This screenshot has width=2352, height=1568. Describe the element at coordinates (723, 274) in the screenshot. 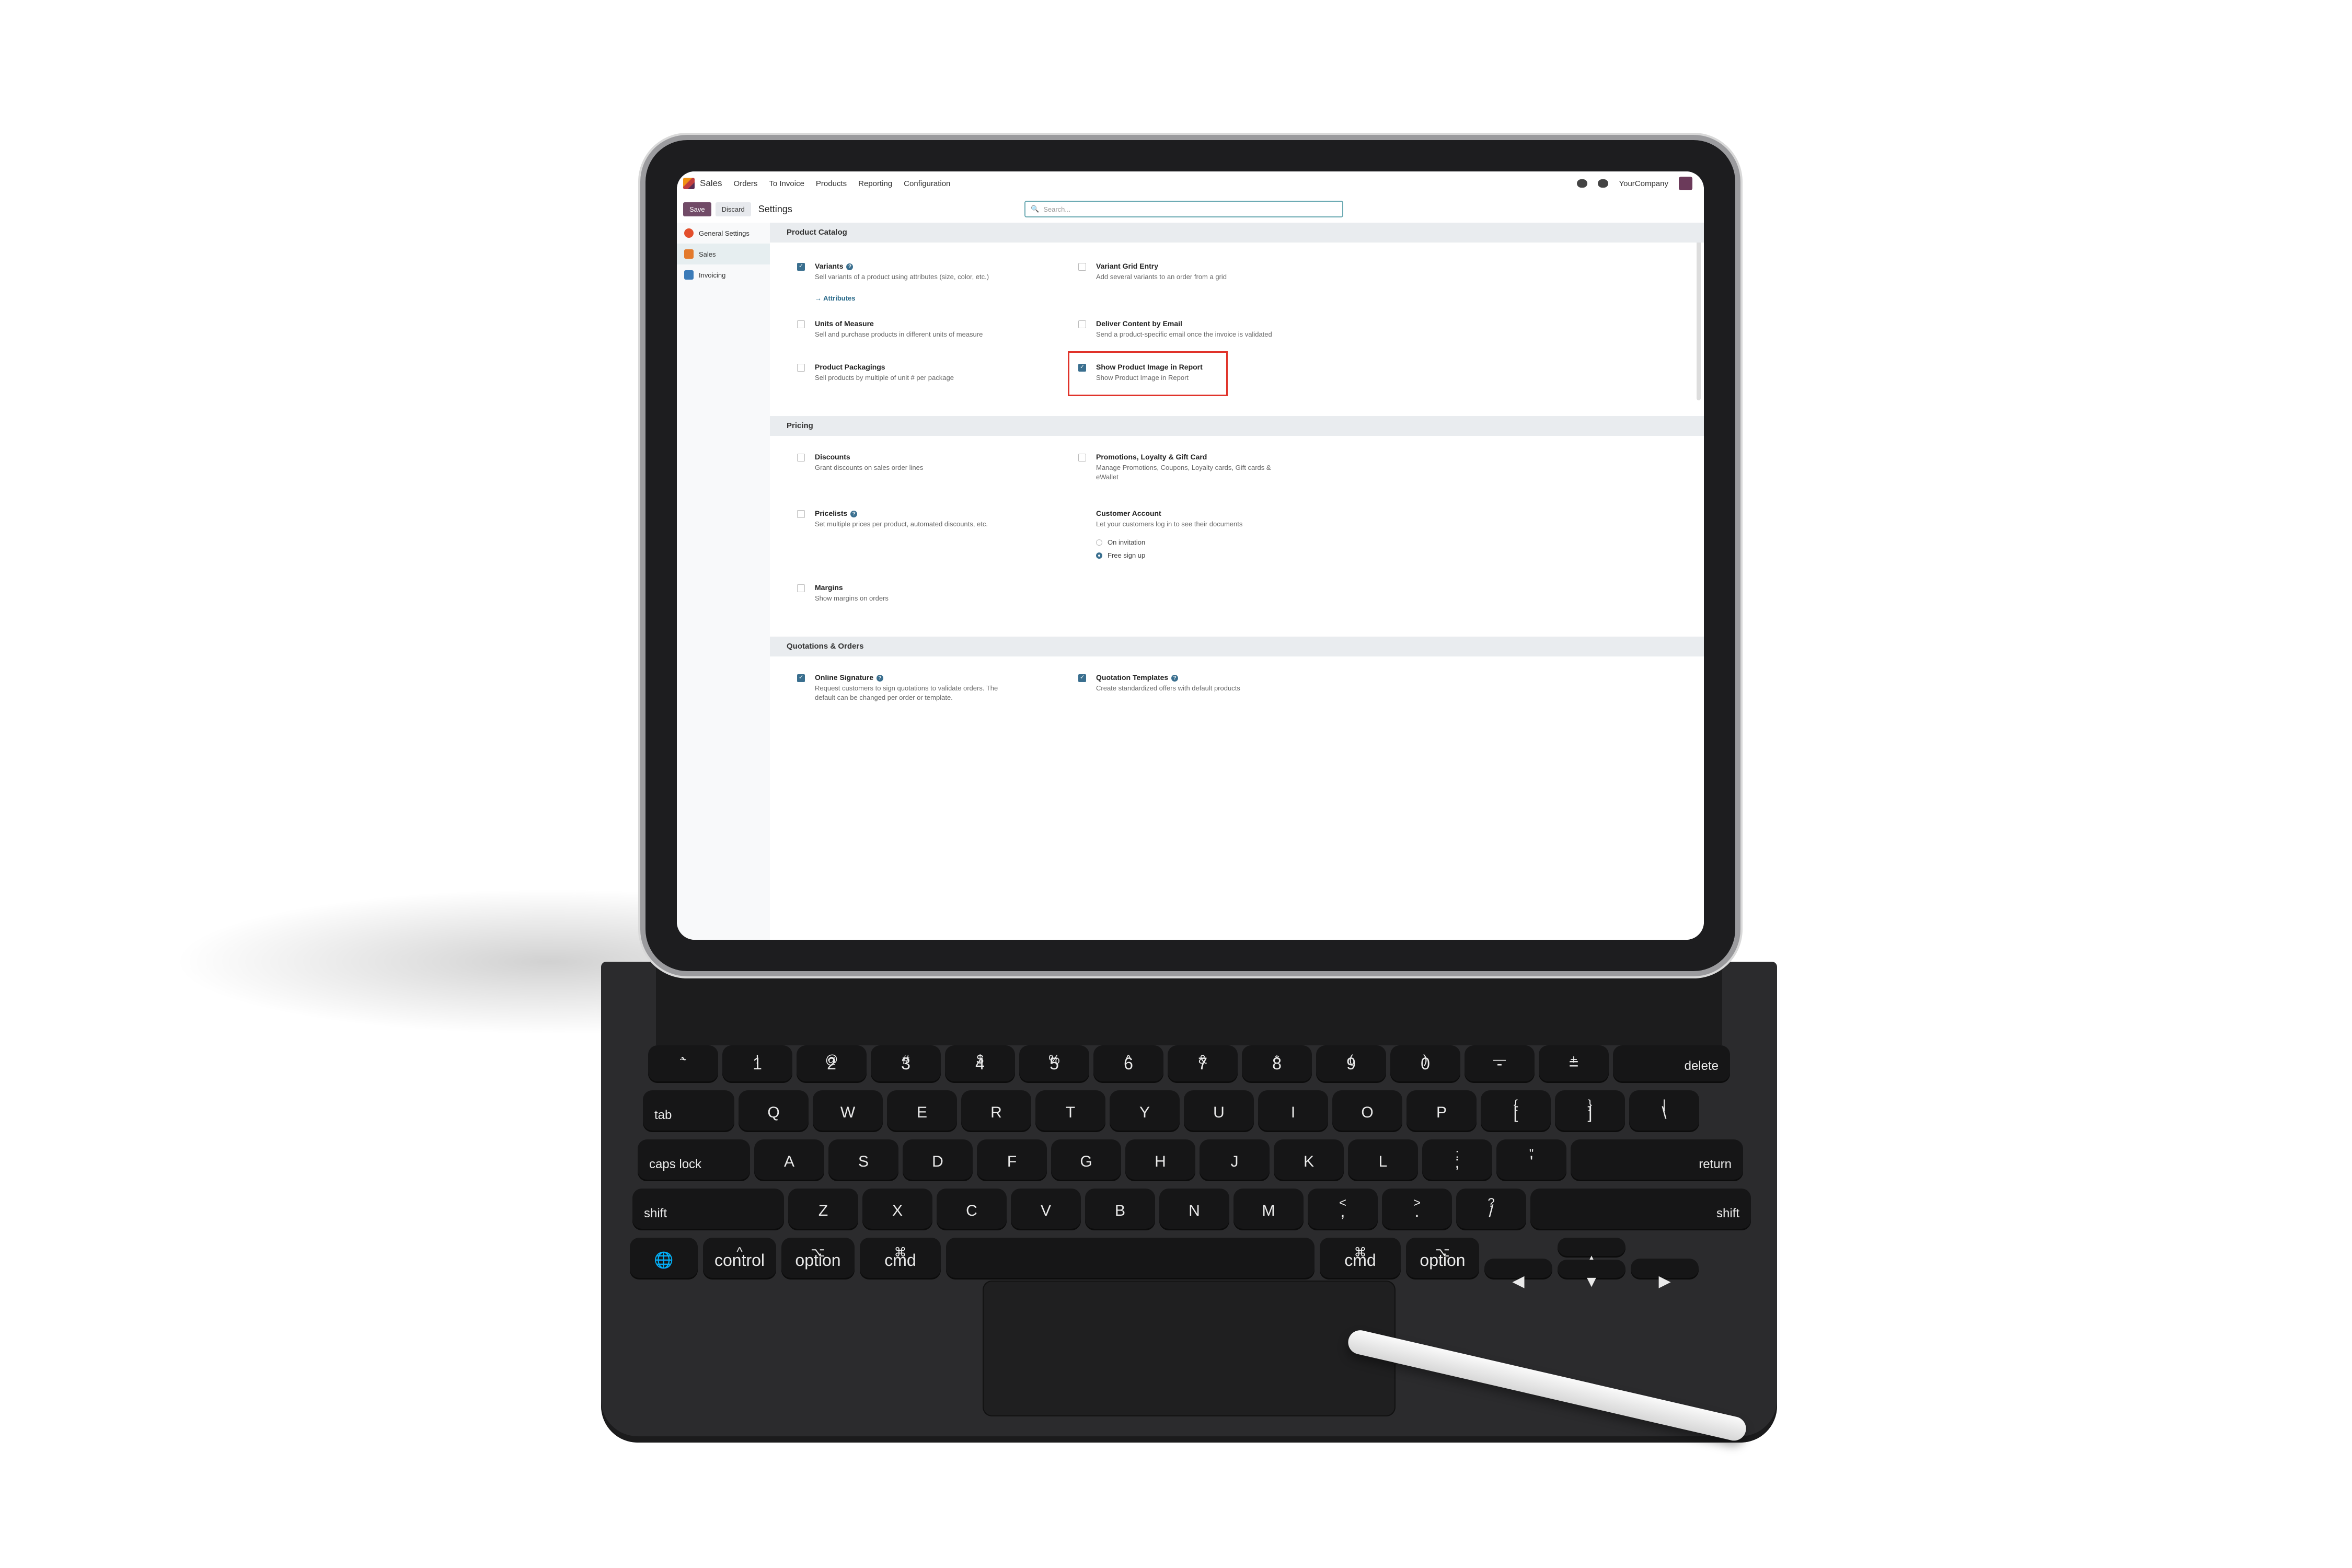

I see `sidebar-item-invoicing: Invoicing` at that location.